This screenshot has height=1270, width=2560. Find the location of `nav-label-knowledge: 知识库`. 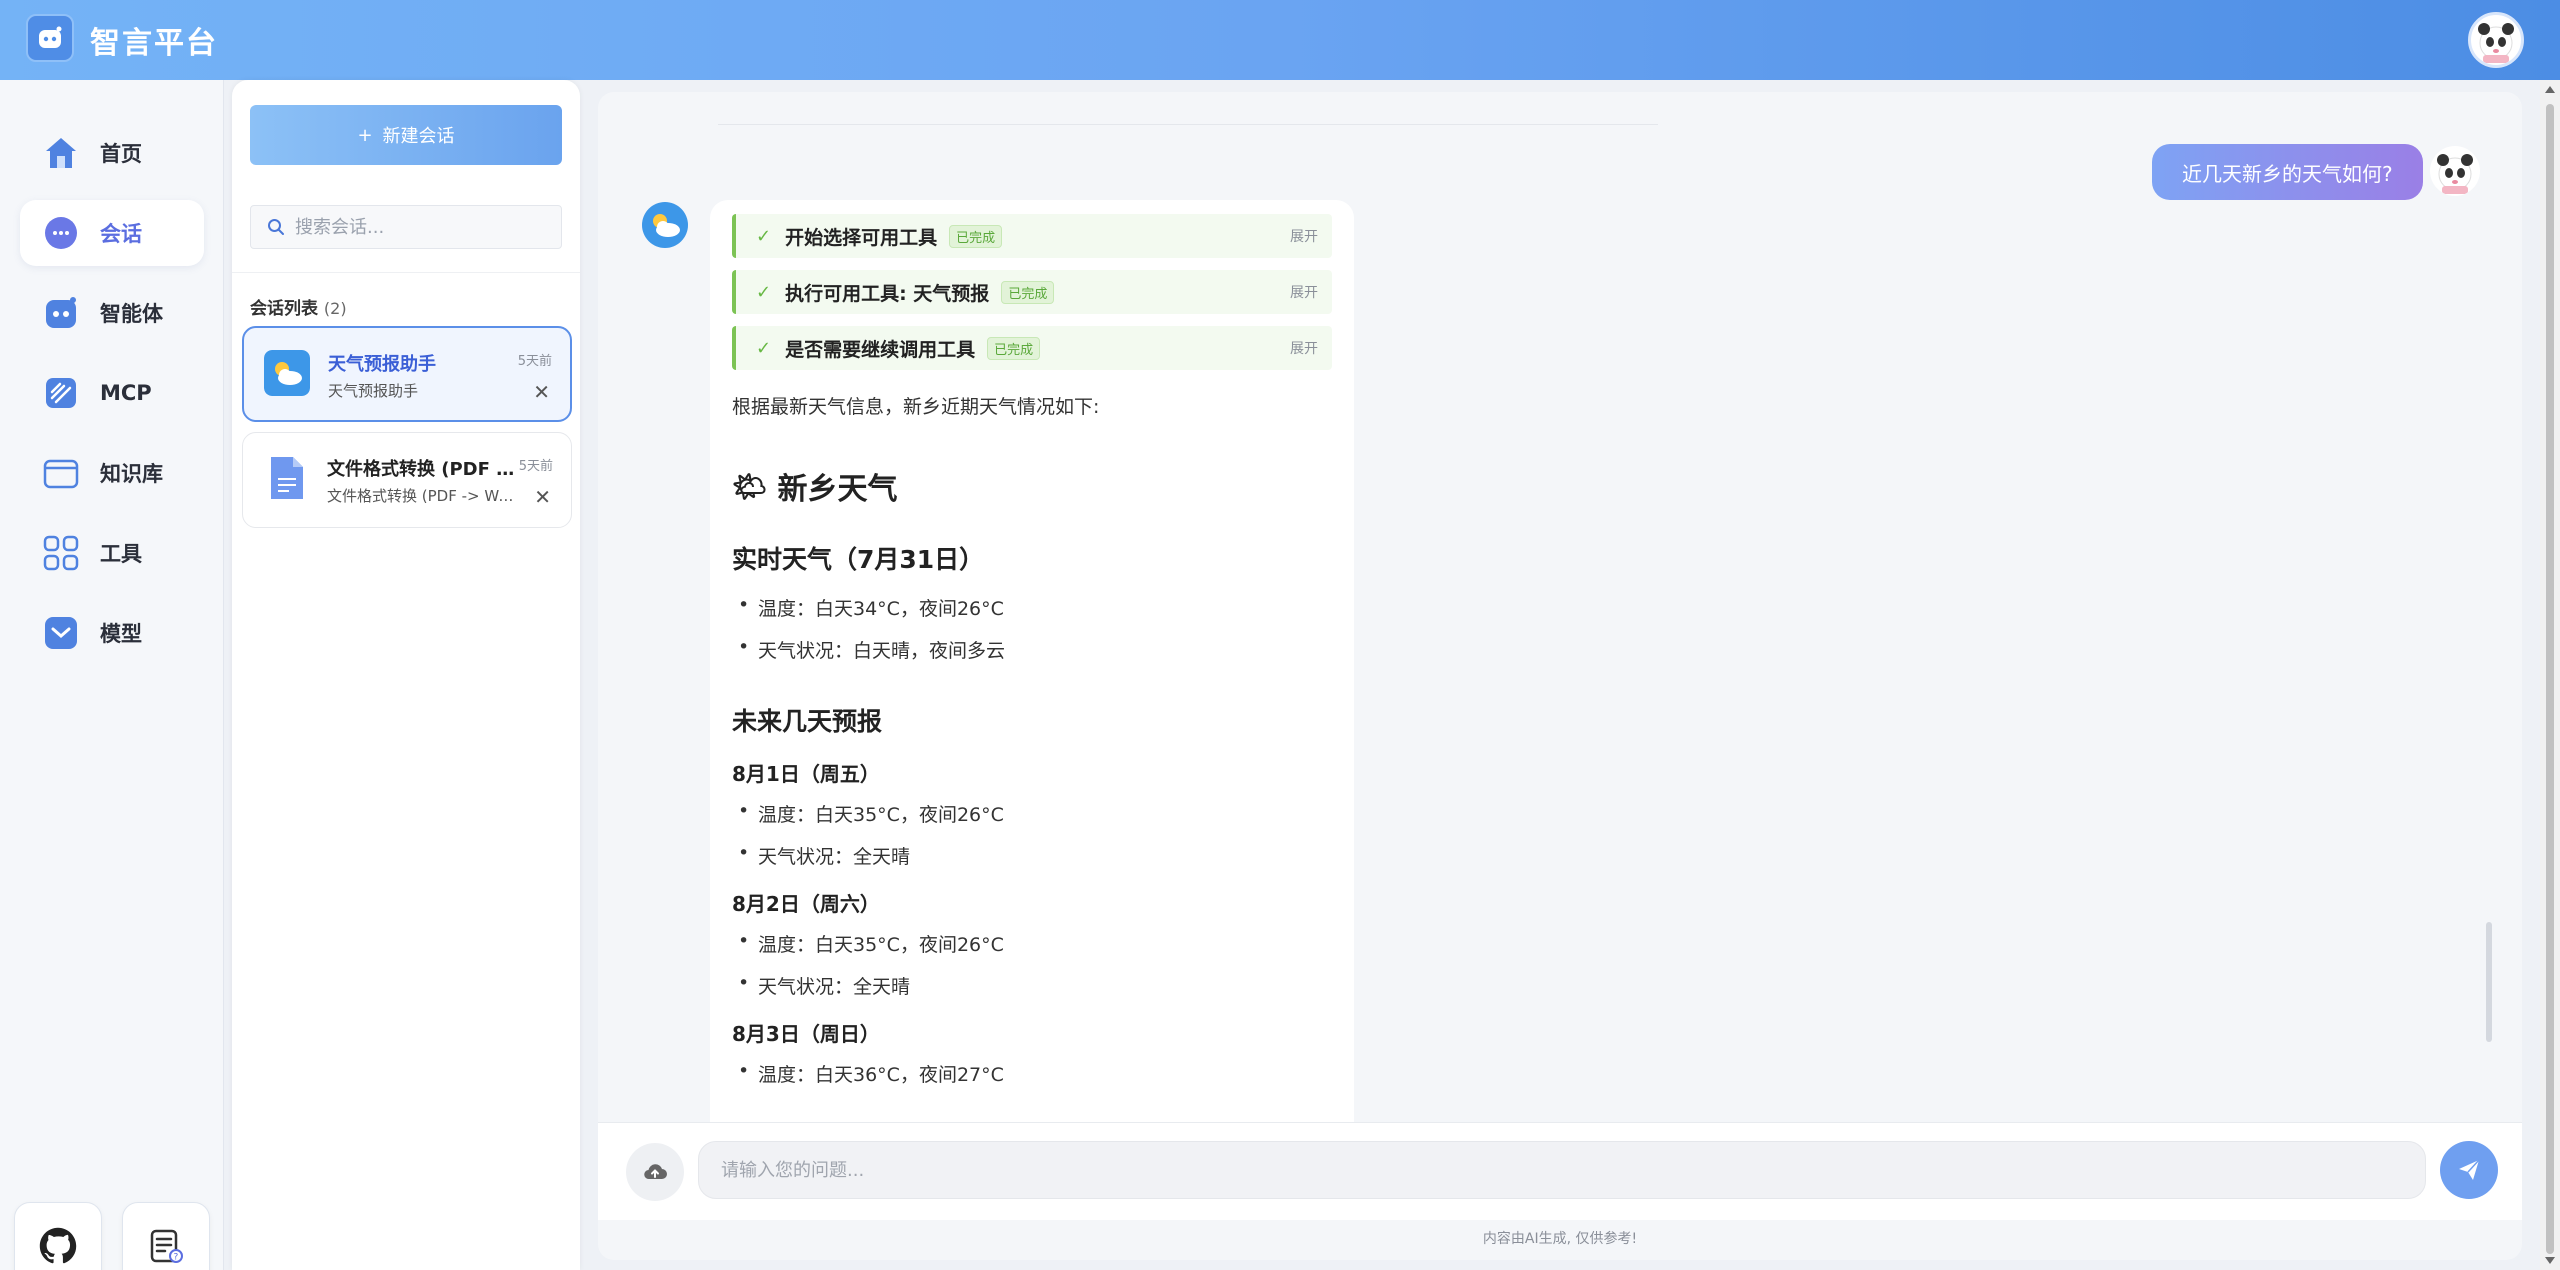

nav-label-knowledge: 知识库 is located at coordinates (131, 474).